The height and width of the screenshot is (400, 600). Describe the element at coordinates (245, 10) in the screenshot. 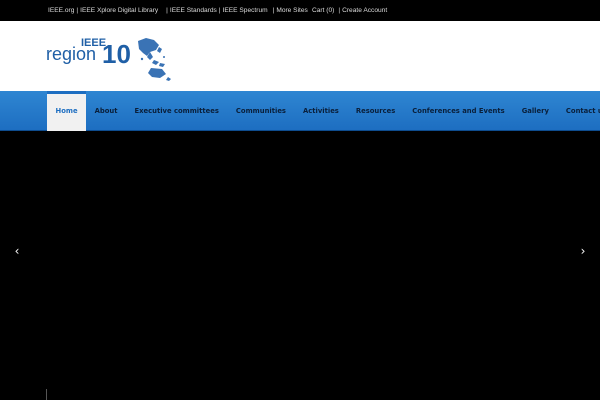

I see `link-ieee-spectrum: IEEE Spectrum` at that location.